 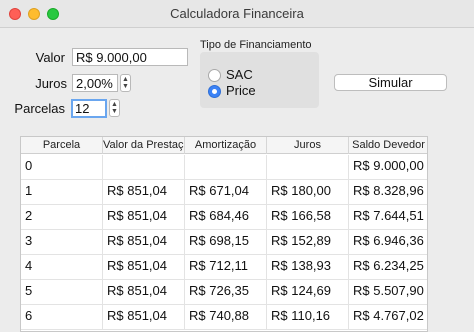 I want to click on valor-input: R$ 9.000,00, so click(x=130, y=57).